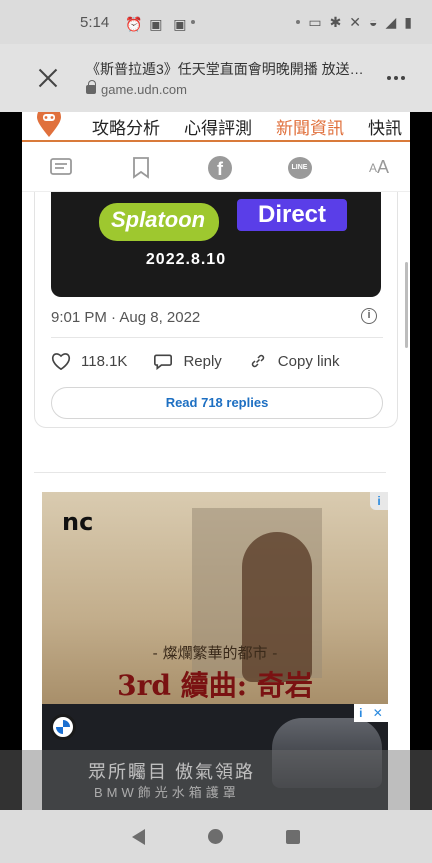 This screenshot has width=432, height=863. Describe the element at coordinates (228, 88) in the screenshot. I see `url-domain-row: game.udn.com` at that location.